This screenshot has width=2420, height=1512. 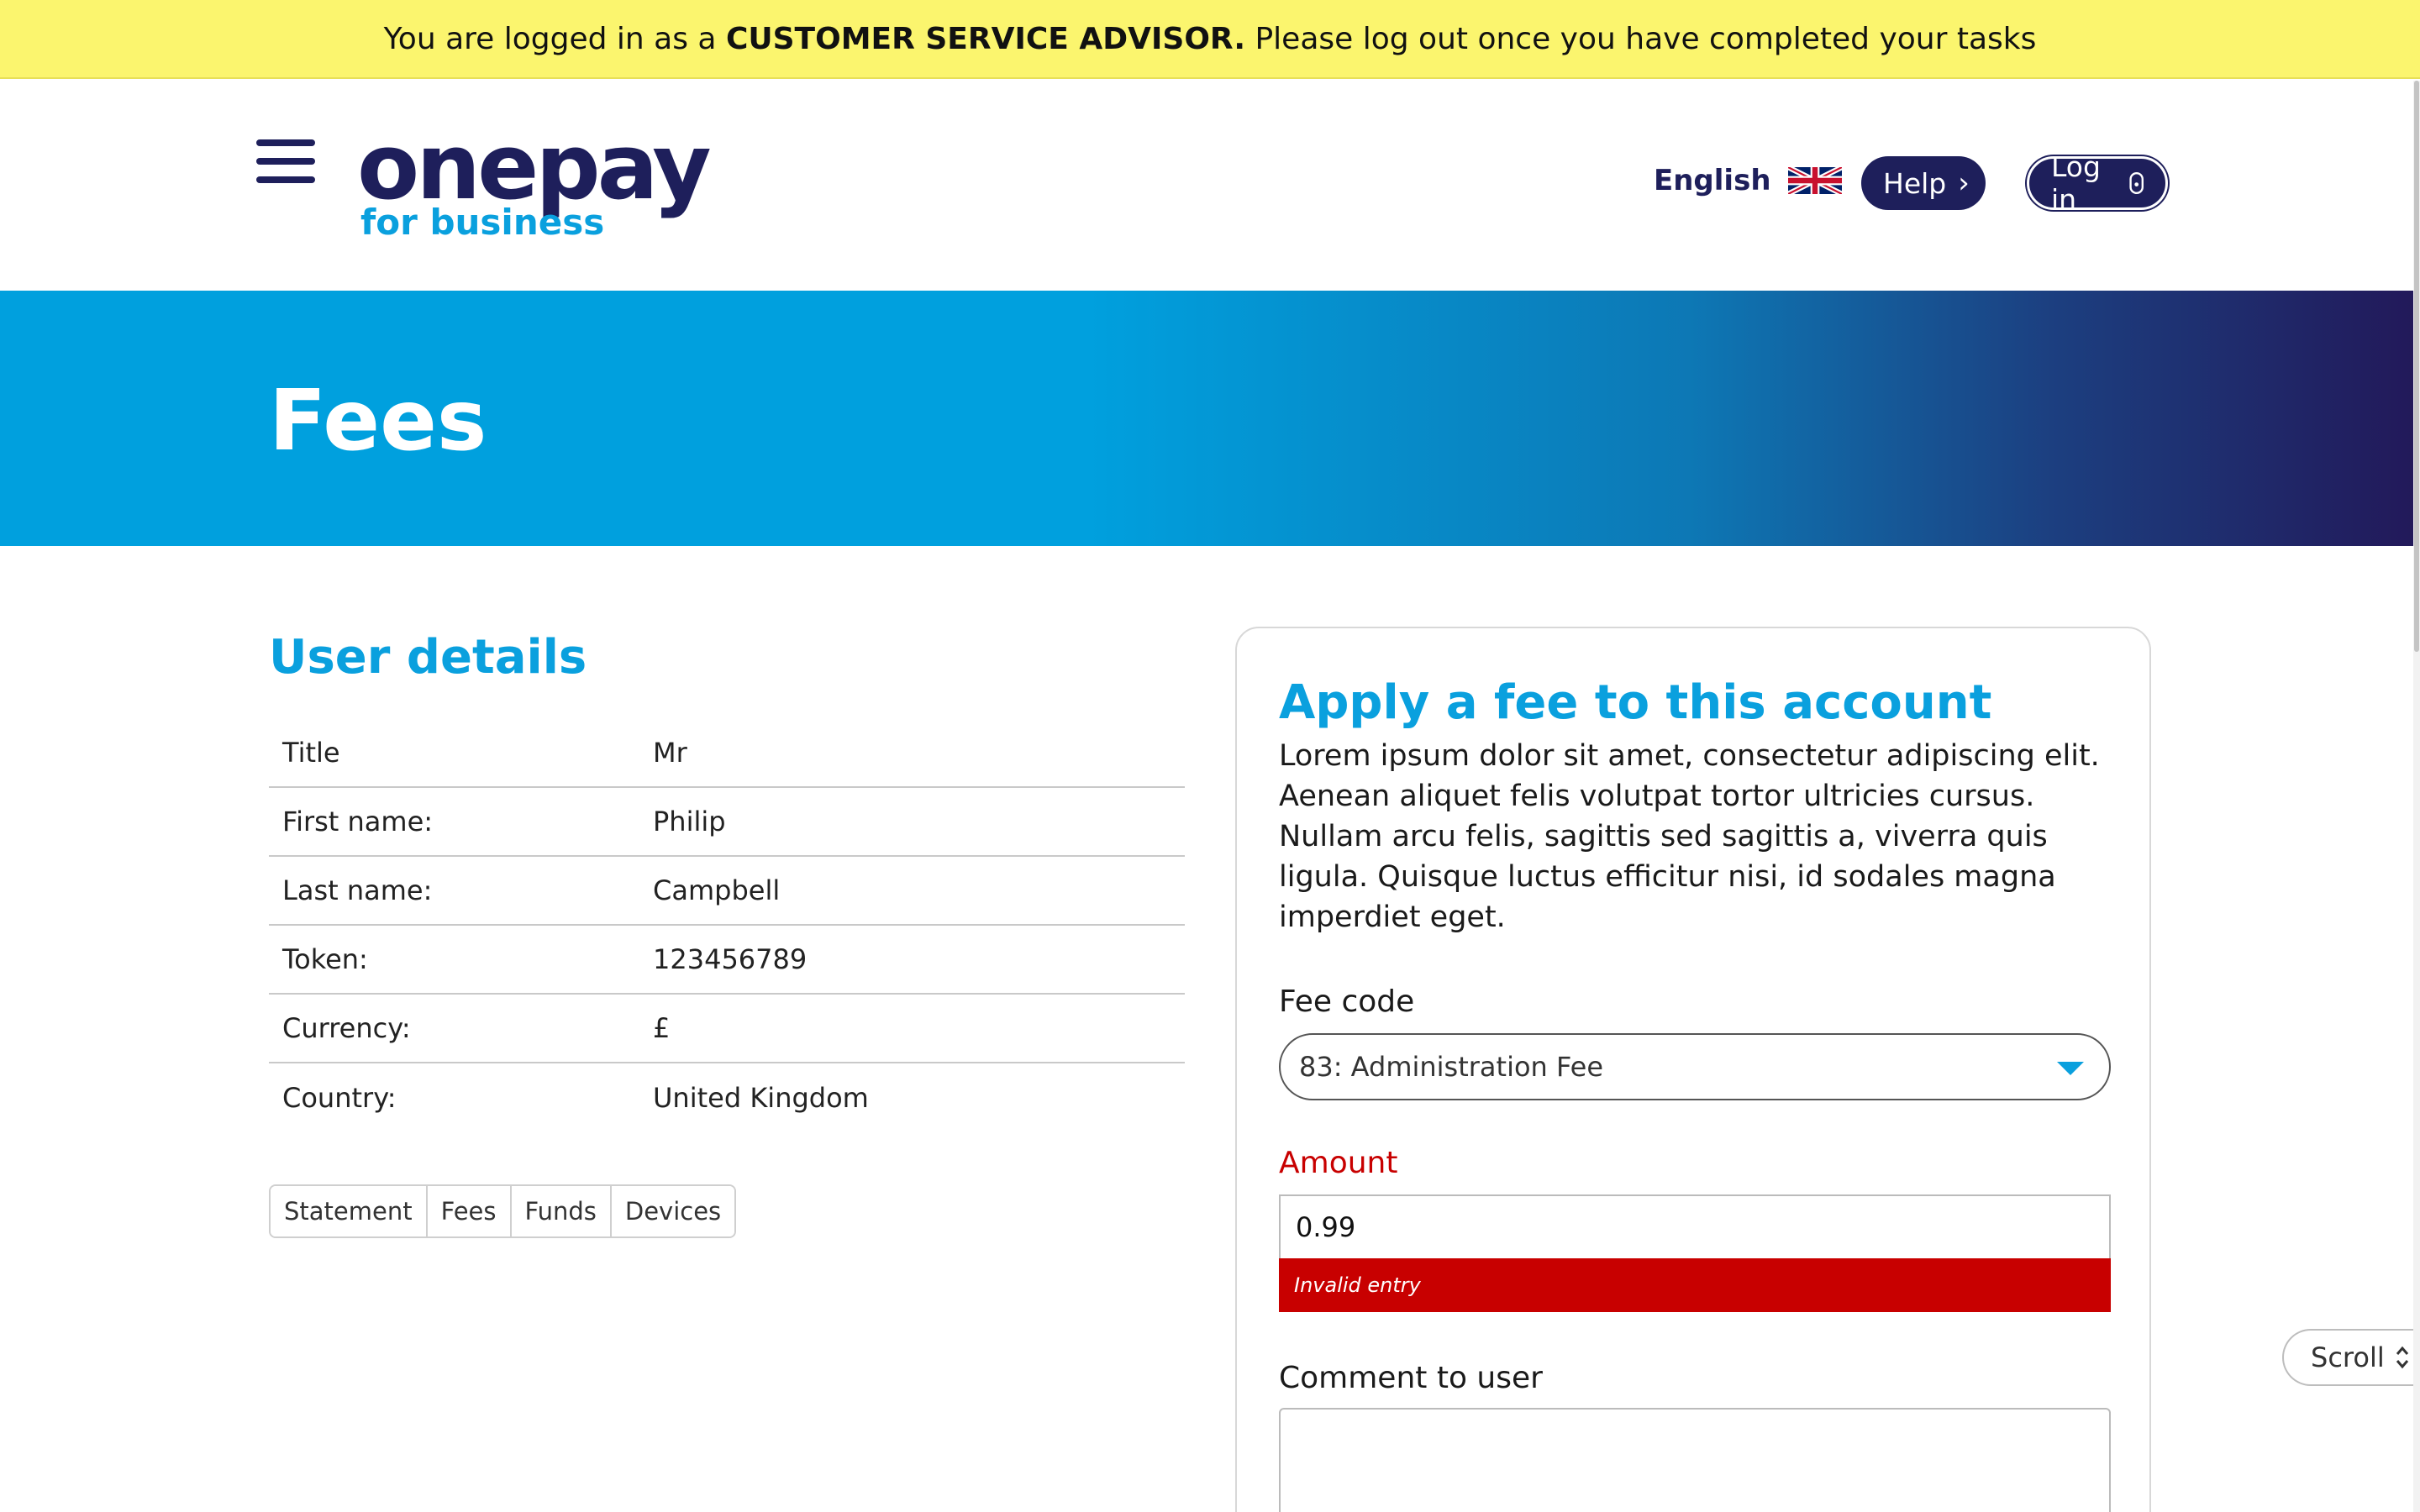 What do you see at coordinates (325, 959) in the screenshot?
I see `detail-key: Token:` at bounding box center [325, 959].